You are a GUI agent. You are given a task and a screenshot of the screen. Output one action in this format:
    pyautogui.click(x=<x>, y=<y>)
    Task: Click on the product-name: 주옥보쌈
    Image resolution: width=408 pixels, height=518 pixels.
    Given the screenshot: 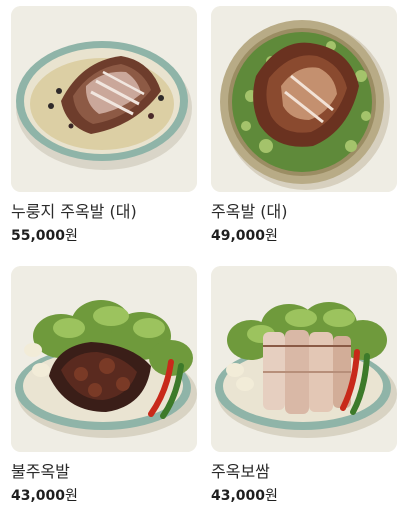 What is the action you would take?
    pyautogui.click(x=304, y=472)
    